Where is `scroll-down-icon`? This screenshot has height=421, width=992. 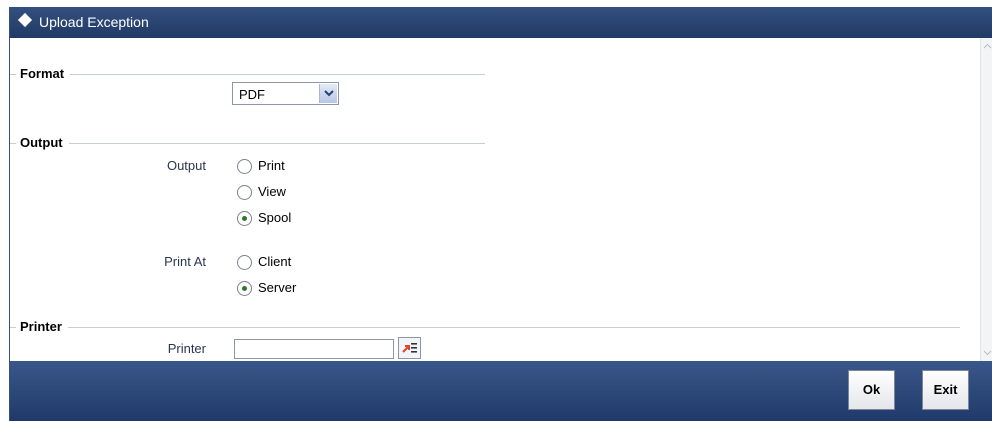
scroll-down-icon is located at coordinates (987, 352).